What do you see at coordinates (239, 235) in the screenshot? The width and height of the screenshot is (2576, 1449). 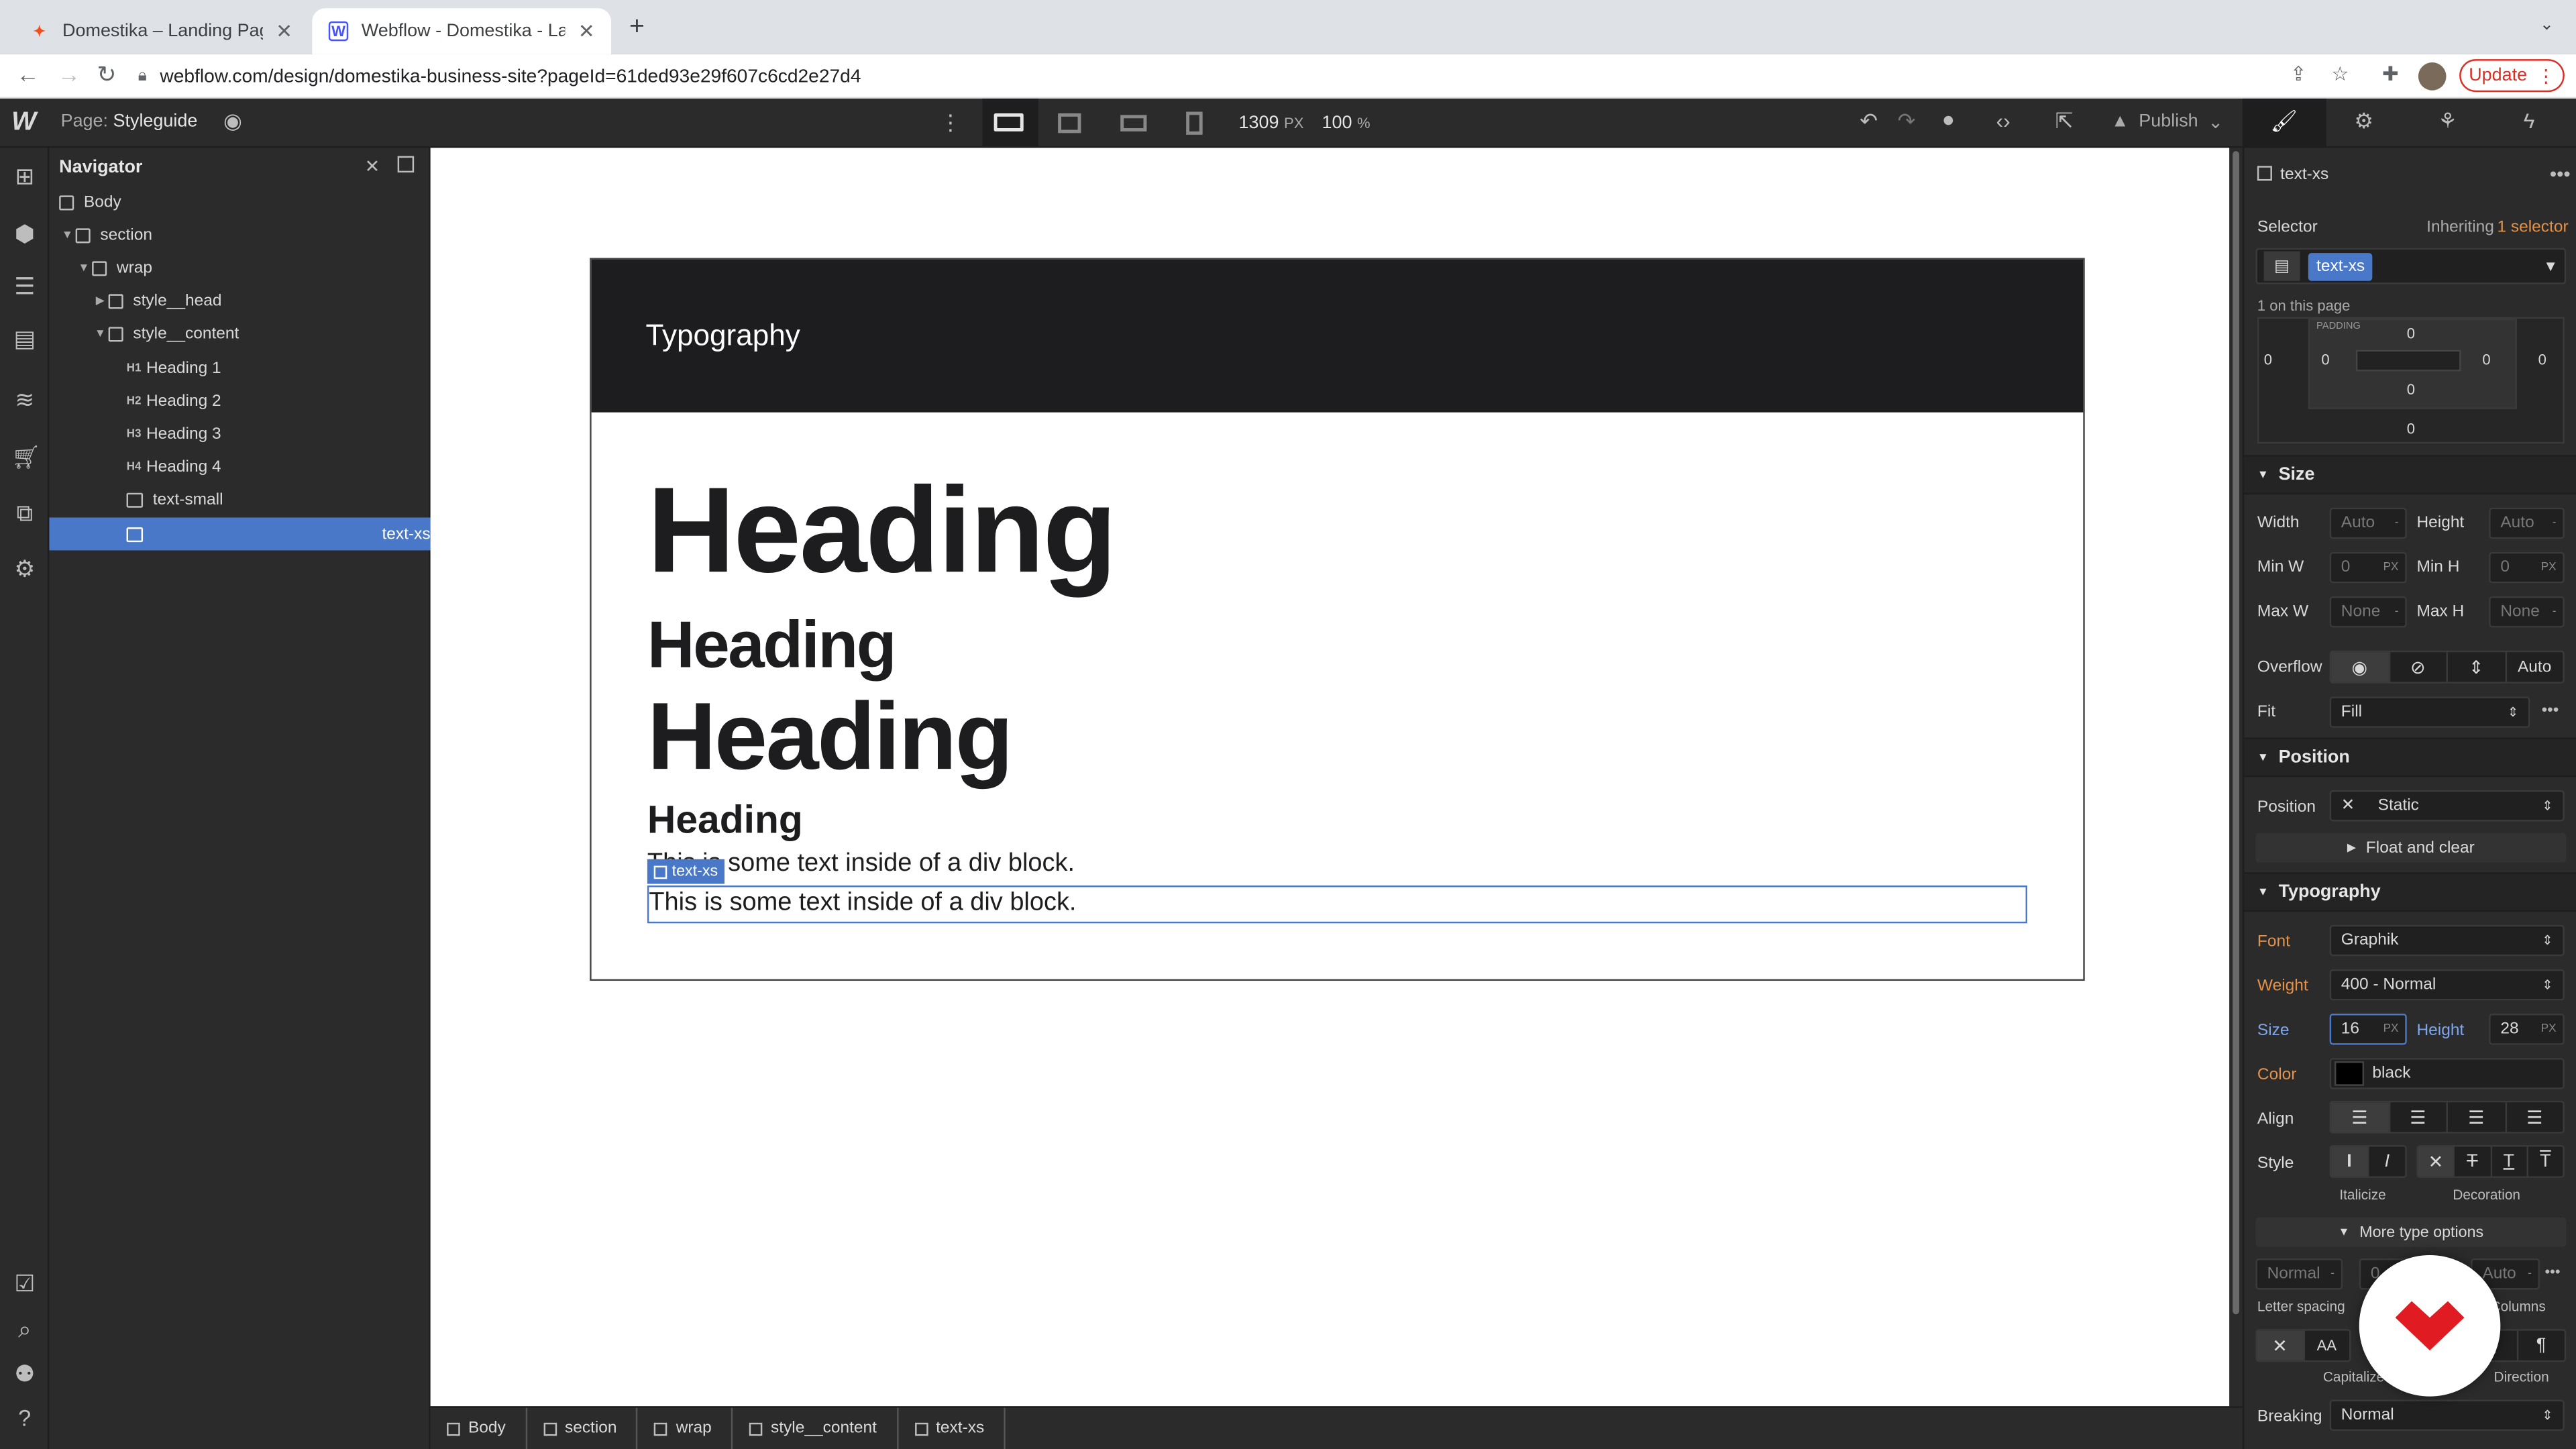 I see `navigator-item-section: ▼ section` at bounding box center [239, 235].